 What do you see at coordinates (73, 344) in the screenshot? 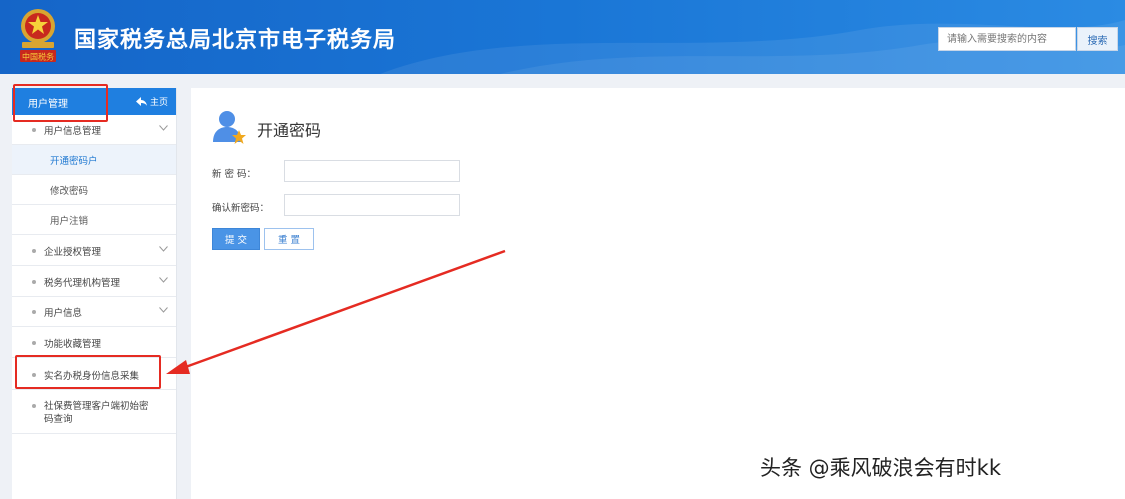
I see `sidebar-item-label: 功能收藏管理` at bounding box center [73, 344].